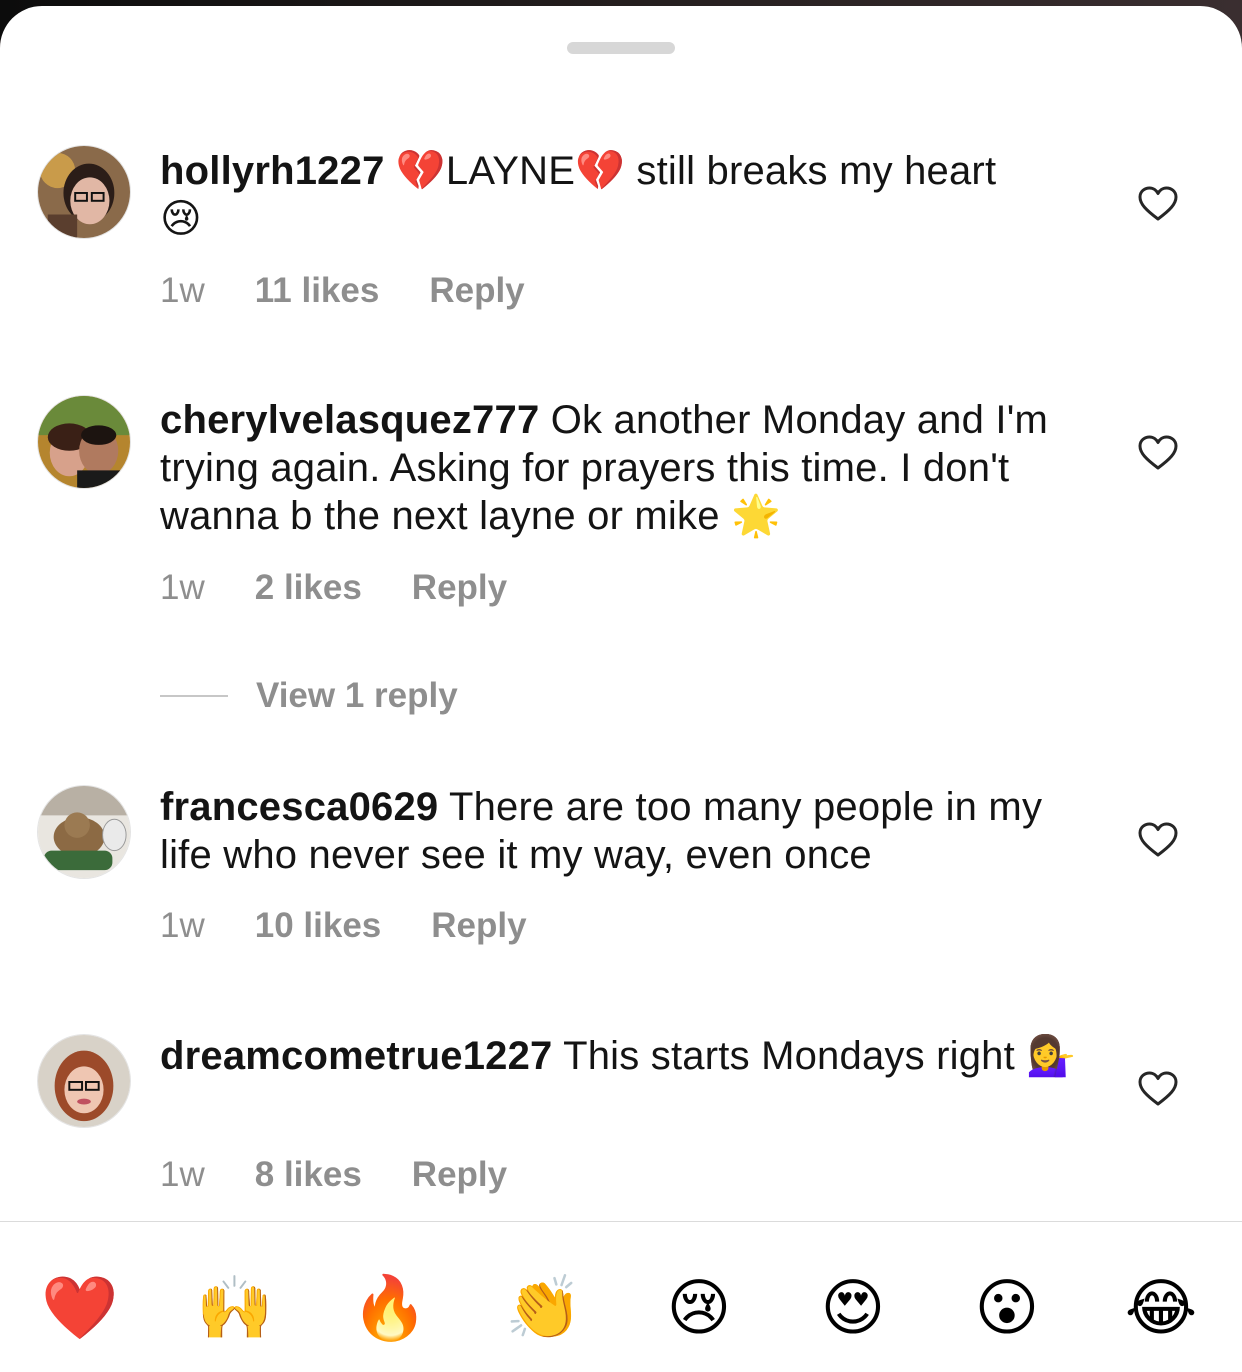  What do you see at coordinates (853, 1308) in the screenshot?
I see `heart-eyes-icon: 😍` at bounding box center [853, 1308].